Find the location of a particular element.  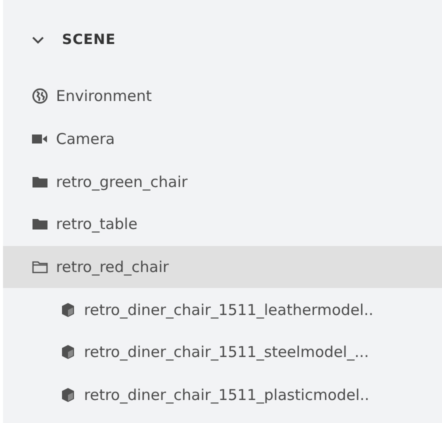

section-title: SCENE is located at coordinates (89, 40).